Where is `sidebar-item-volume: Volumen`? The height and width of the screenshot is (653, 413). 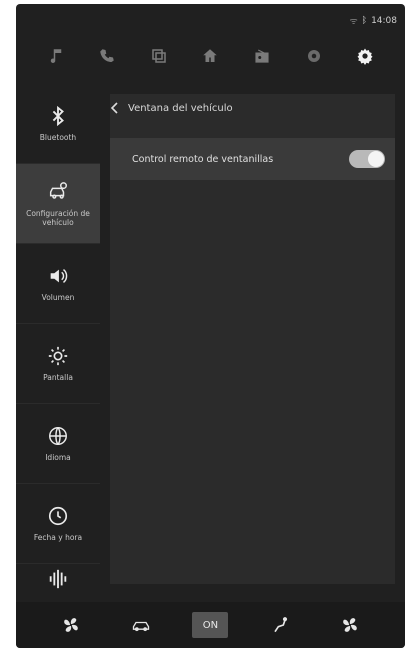 sidebar-item-volume: Volumen is located at coordinates (58, 284).